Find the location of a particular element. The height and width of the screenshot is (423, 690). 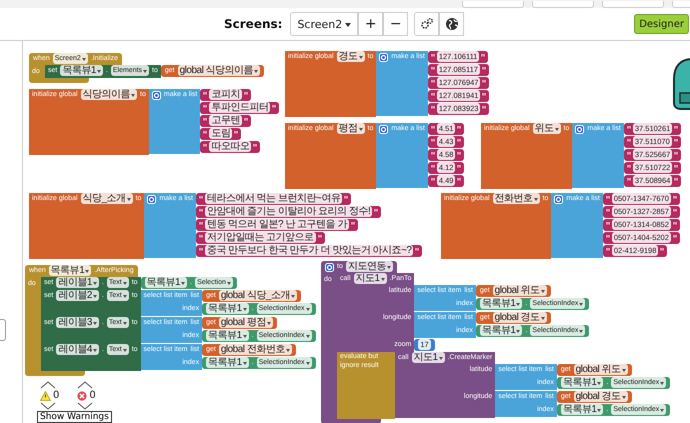

string-field: 도림 is located at coordinates (220, 133).